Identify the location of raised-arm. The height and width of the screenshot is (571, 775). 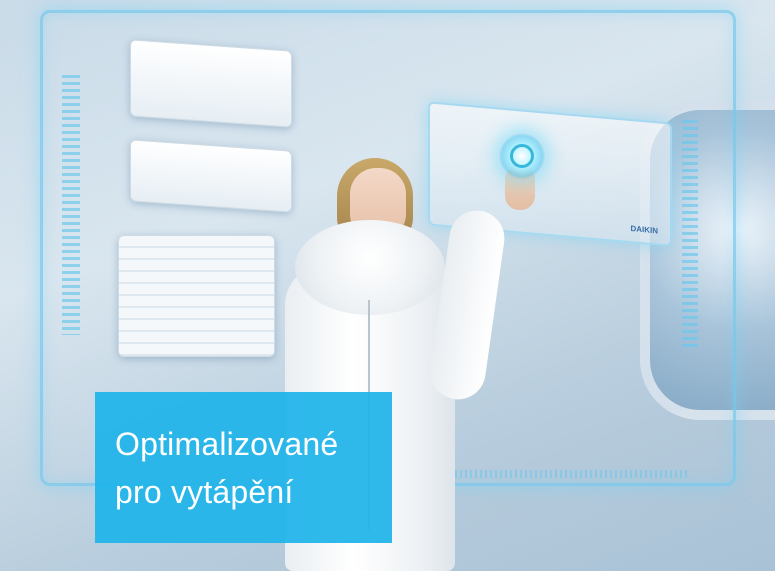
(467, 305).